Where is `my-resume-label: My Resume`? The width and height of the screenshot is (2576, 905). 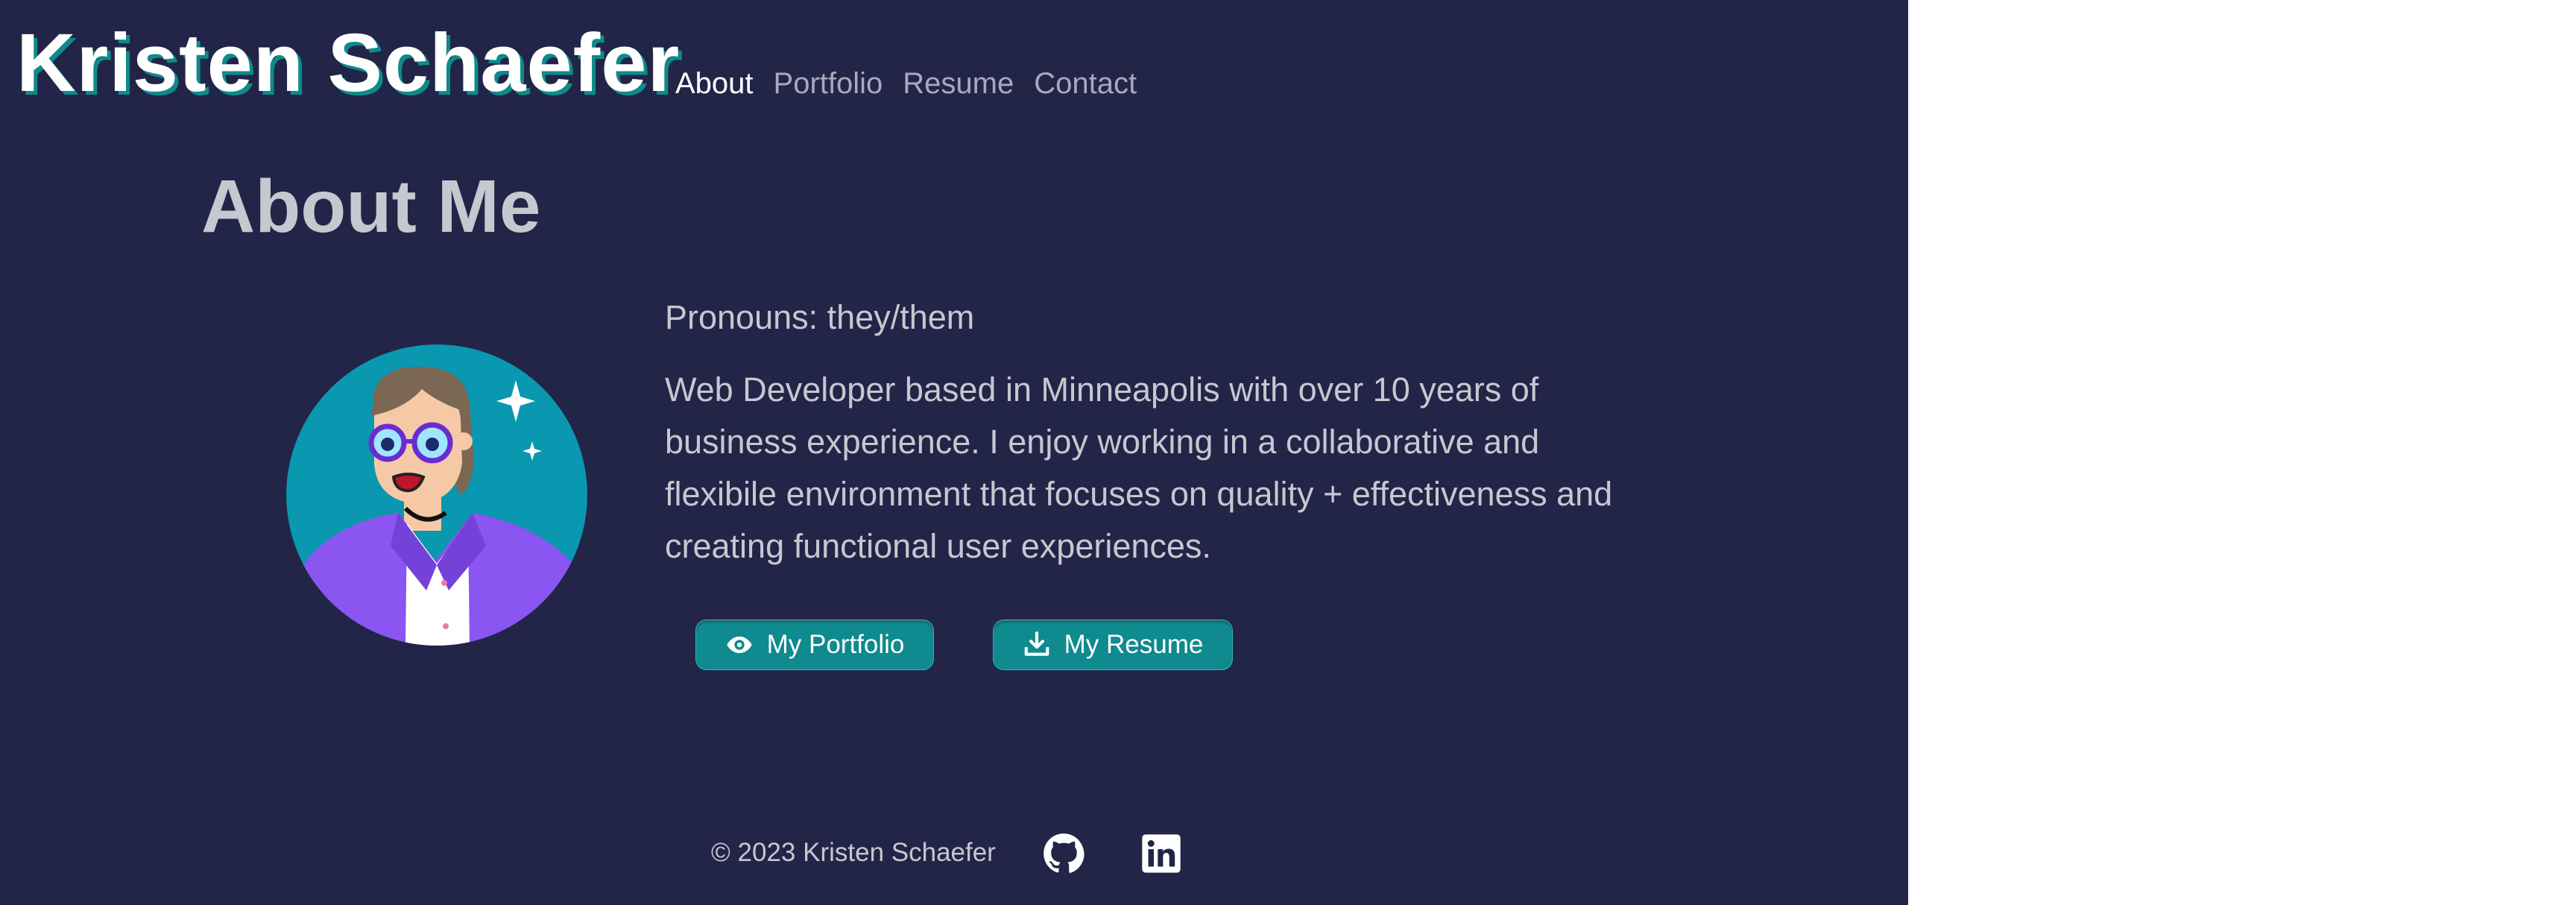 my-resume-label: My Resume is located at coordinates (1134, 644).